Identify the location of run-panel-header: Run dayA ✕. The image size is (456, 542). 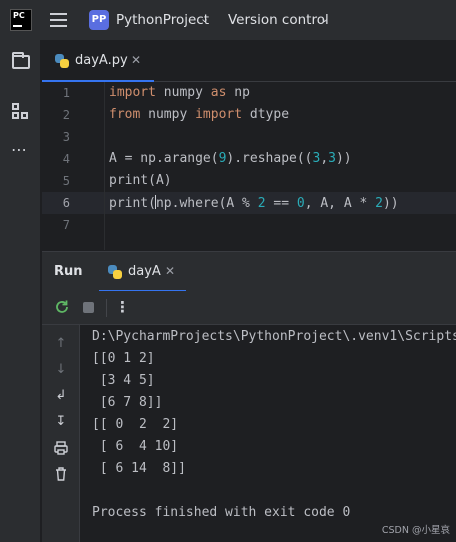
(249, 271).